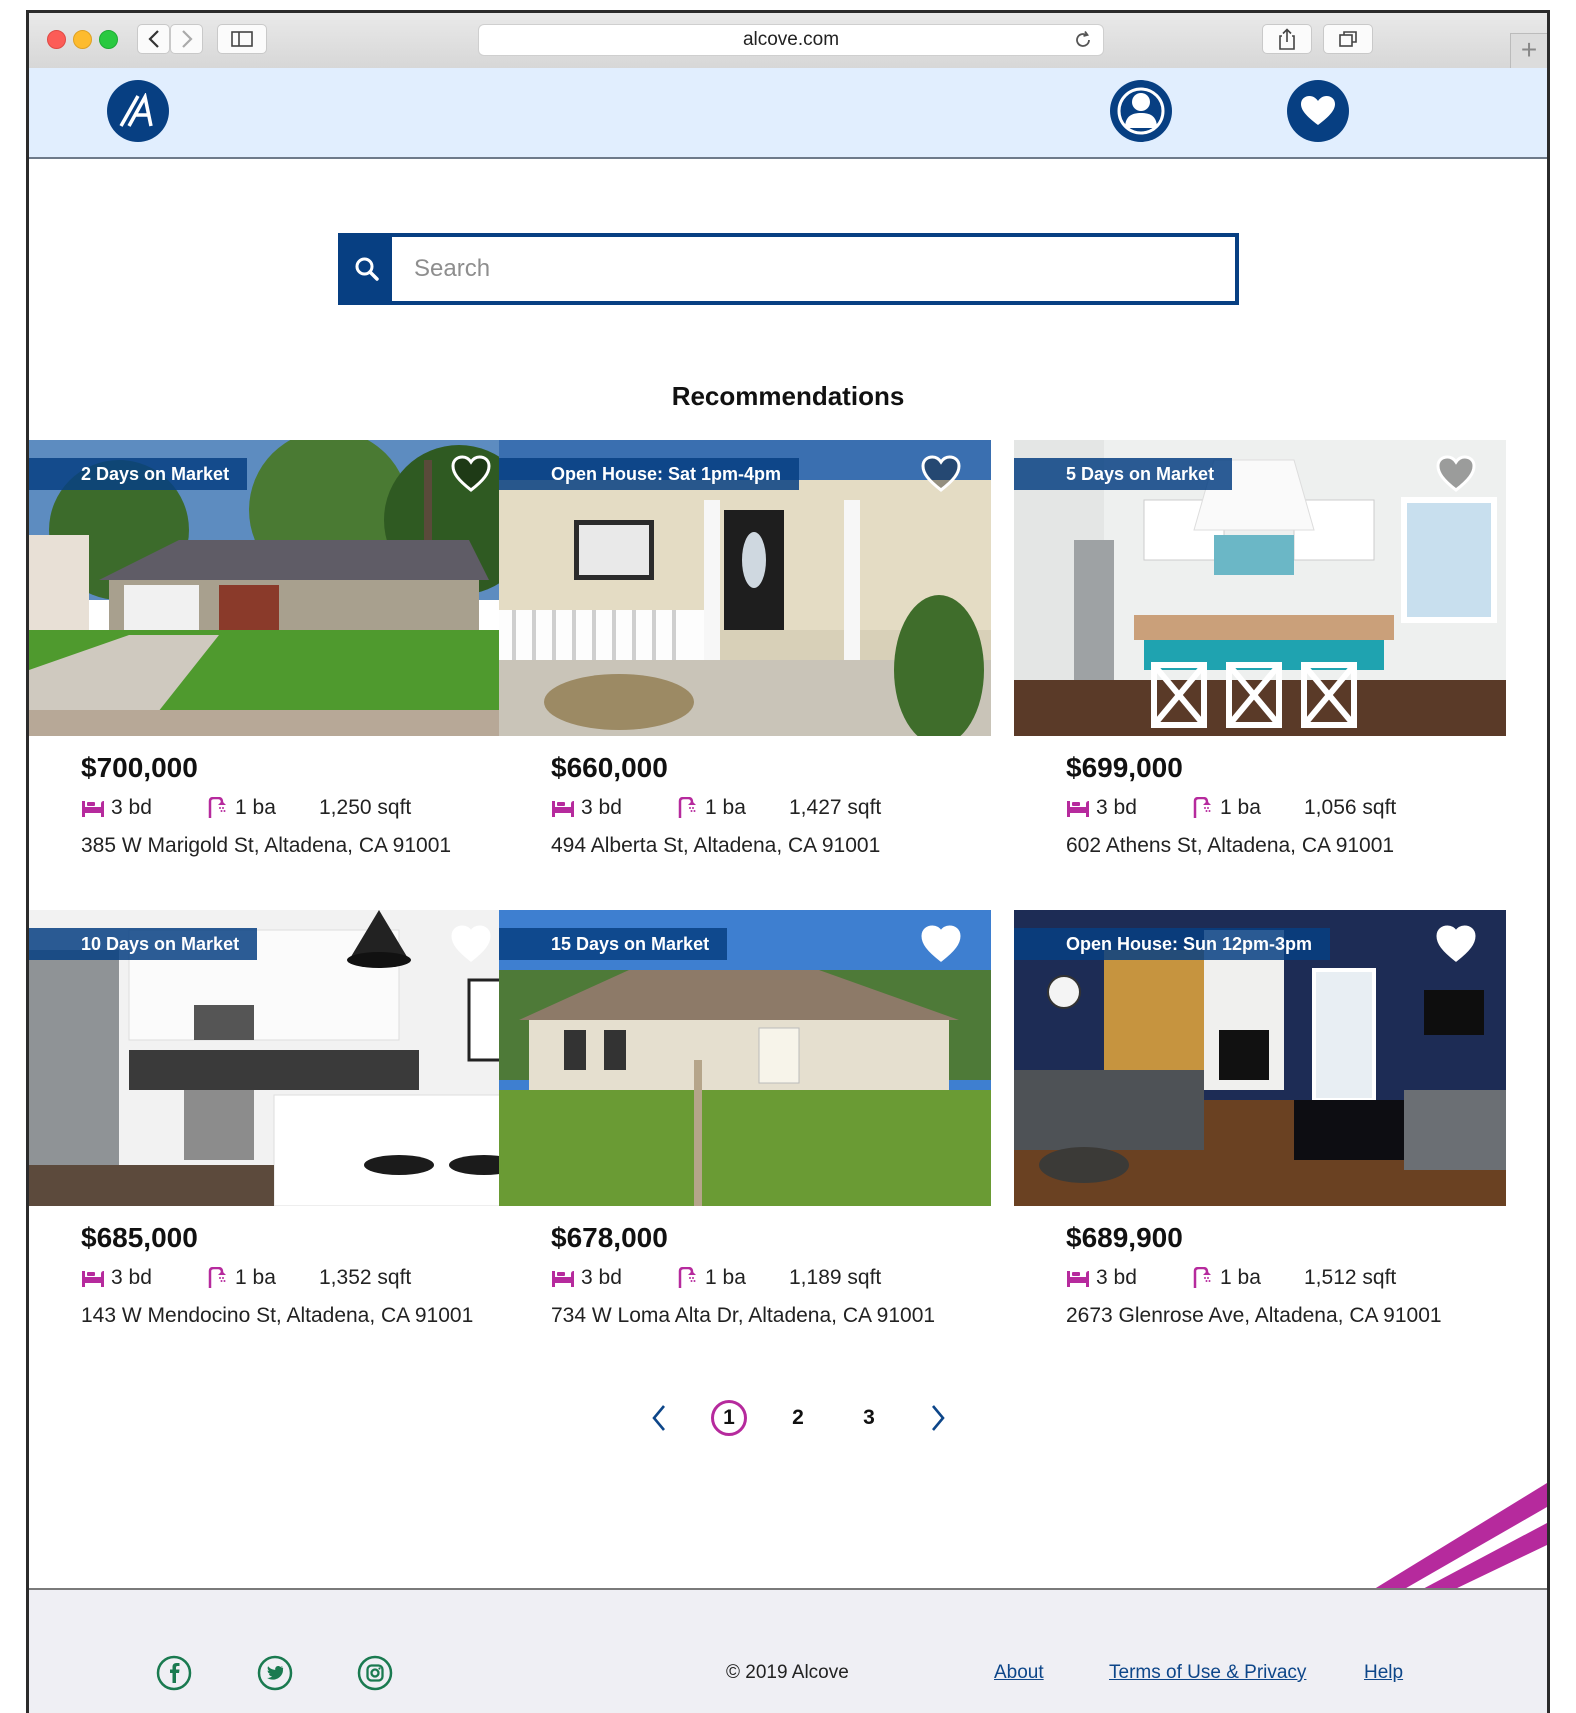  Describe the element at coordinates (814, 269) in the screenshot. I see `search-input` at that location.